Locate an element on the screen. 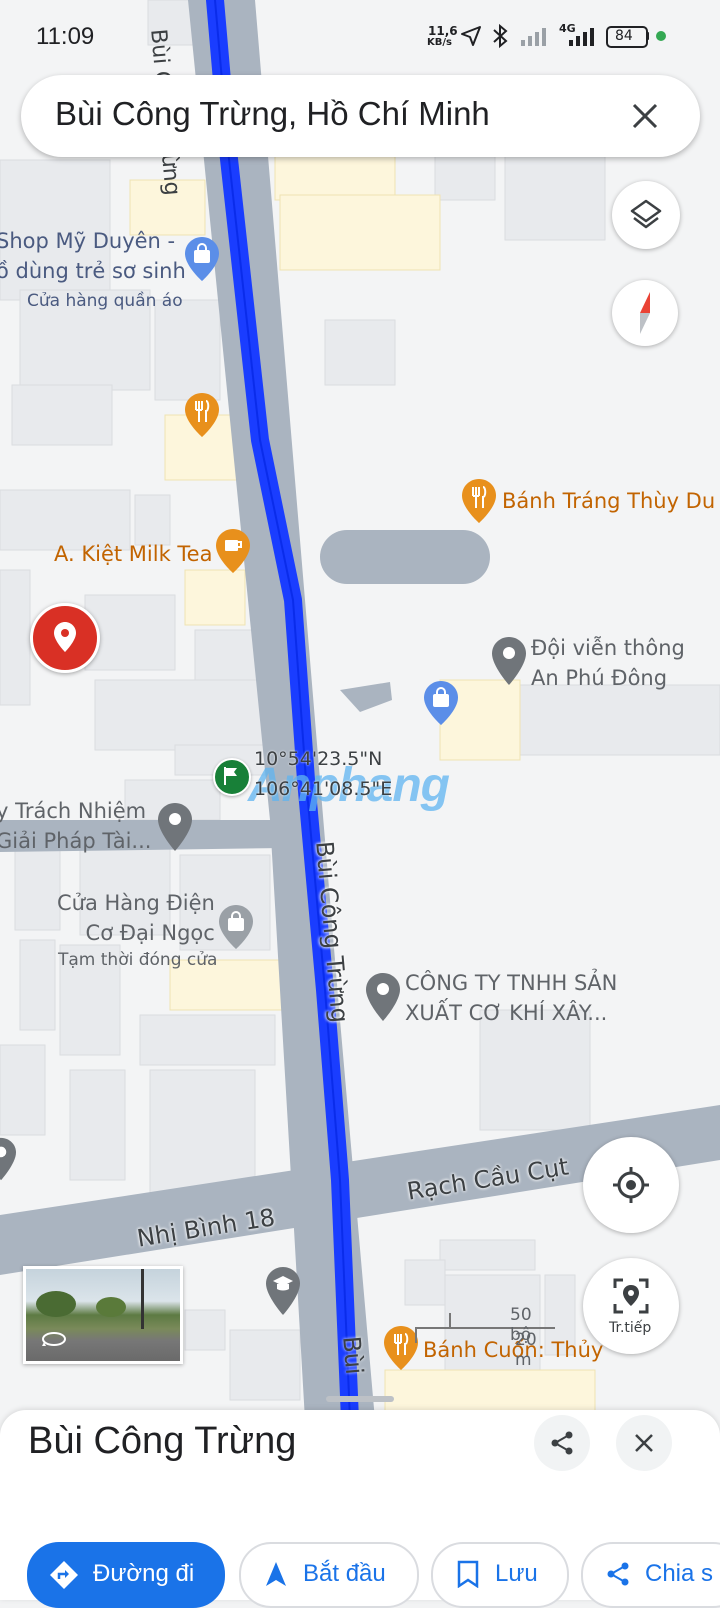  directions-icon is located at coordinates (64, 1575).